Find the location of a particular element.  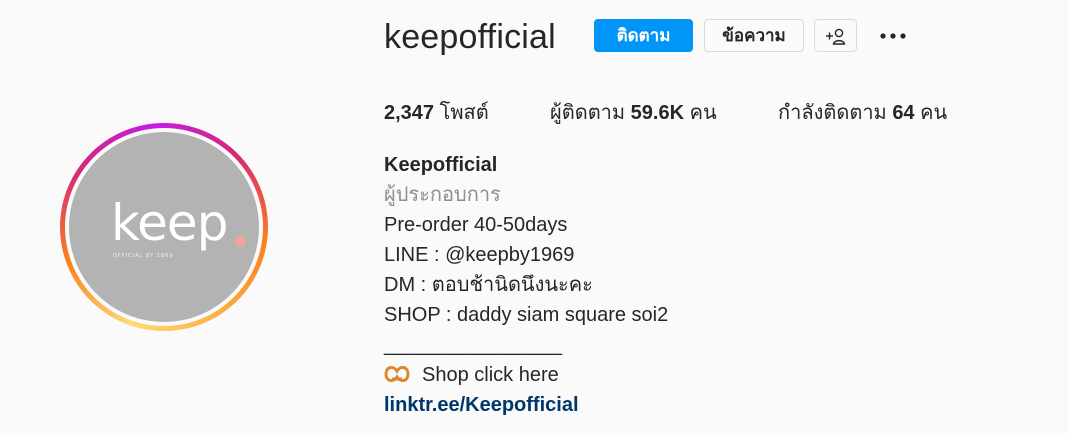

following-count: 64 is located at coordinates (903, 113).